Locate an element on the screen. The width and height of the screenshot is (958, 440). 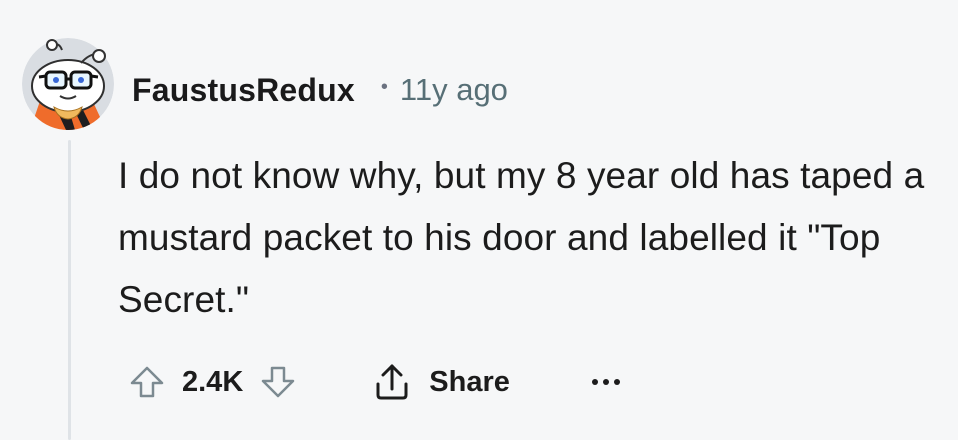
arrow-down-outline-icon is located at coordinates (278, 382).